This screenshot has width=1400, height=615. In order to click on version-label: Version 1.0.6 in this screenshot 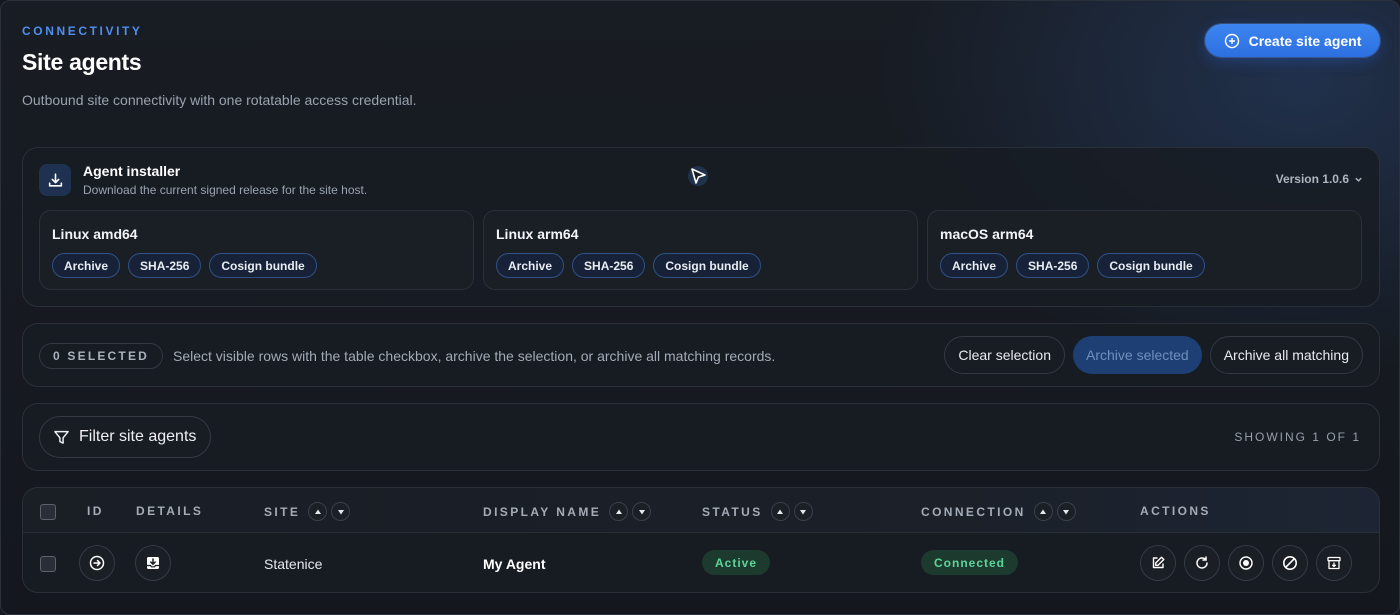, I will do `click(1312, 179)`.